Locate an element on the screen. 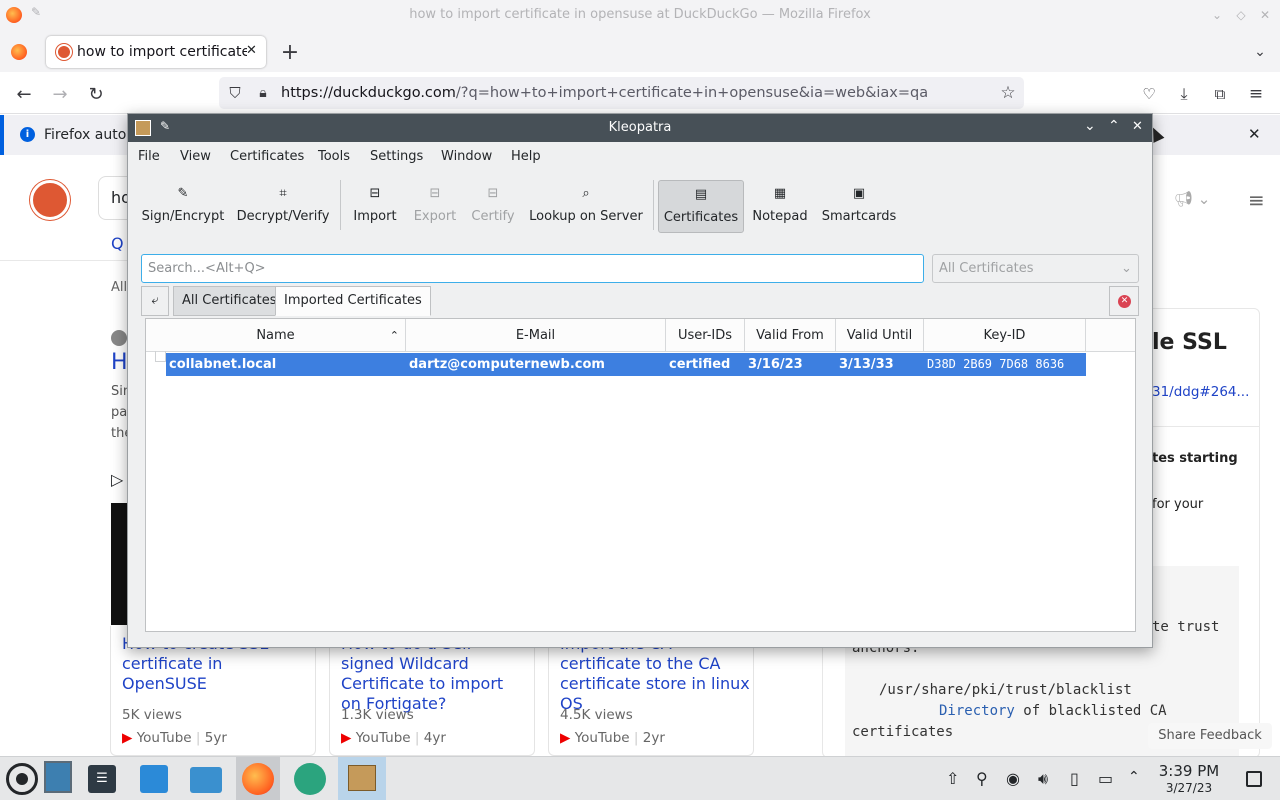  certificate-search-input: Search...<Alt+Q> is located at coordinates (532, 268).